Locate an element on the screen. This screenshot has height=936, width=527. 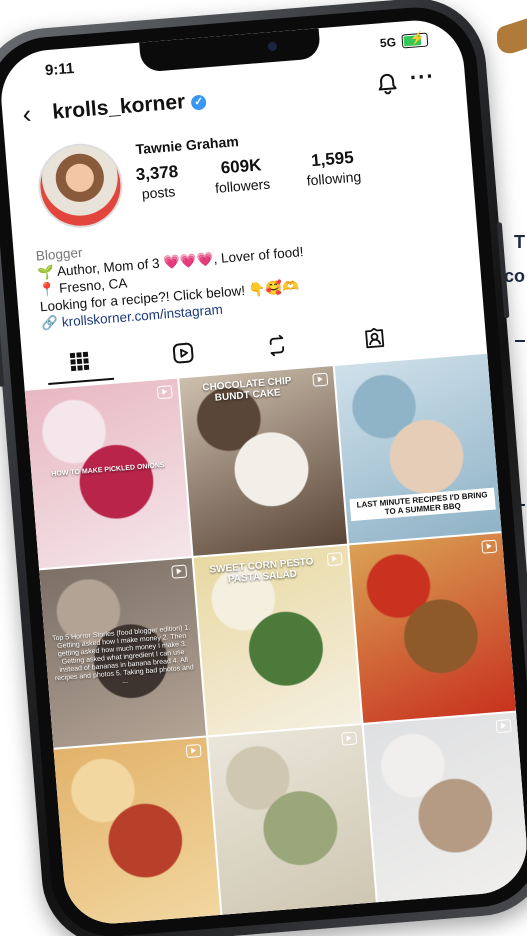
side-text-2: co is located at coordinates (514, 276).